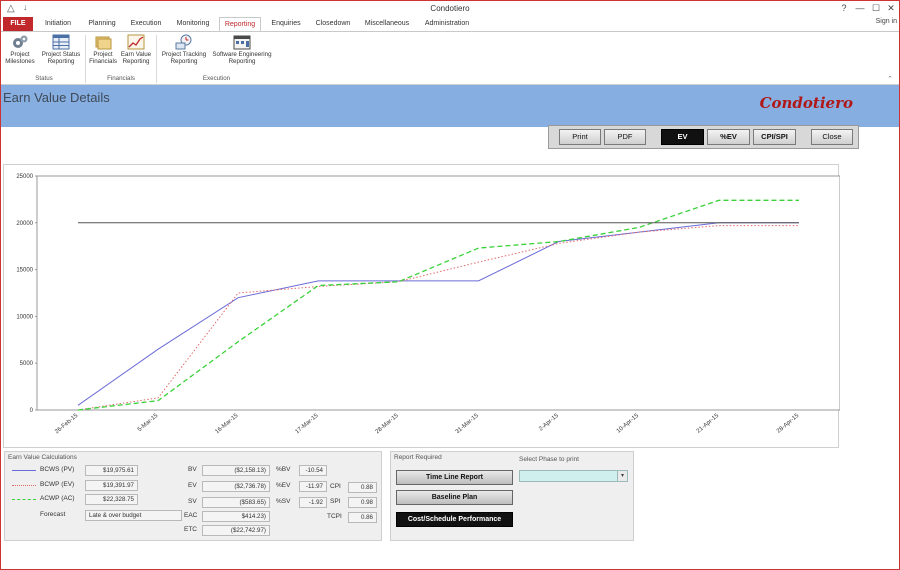 This screenshot has height=570, width=900. I want to click on psv-value: -1.92, so click(313, 502).